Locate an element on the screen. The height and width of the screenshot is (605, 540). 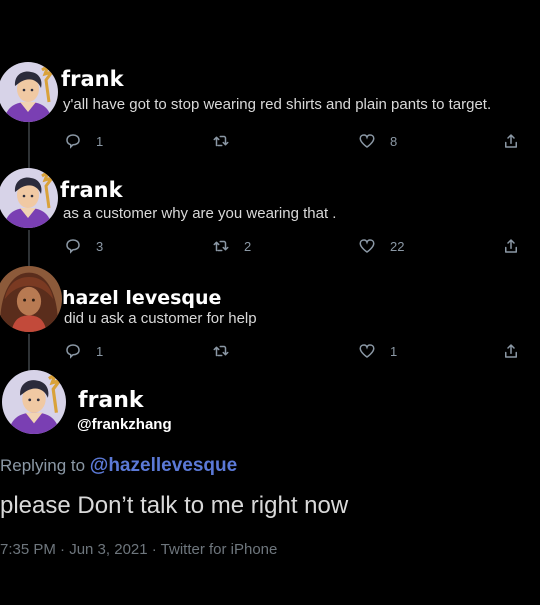
retweet-button: 2 is located at coordinates (231, 246).